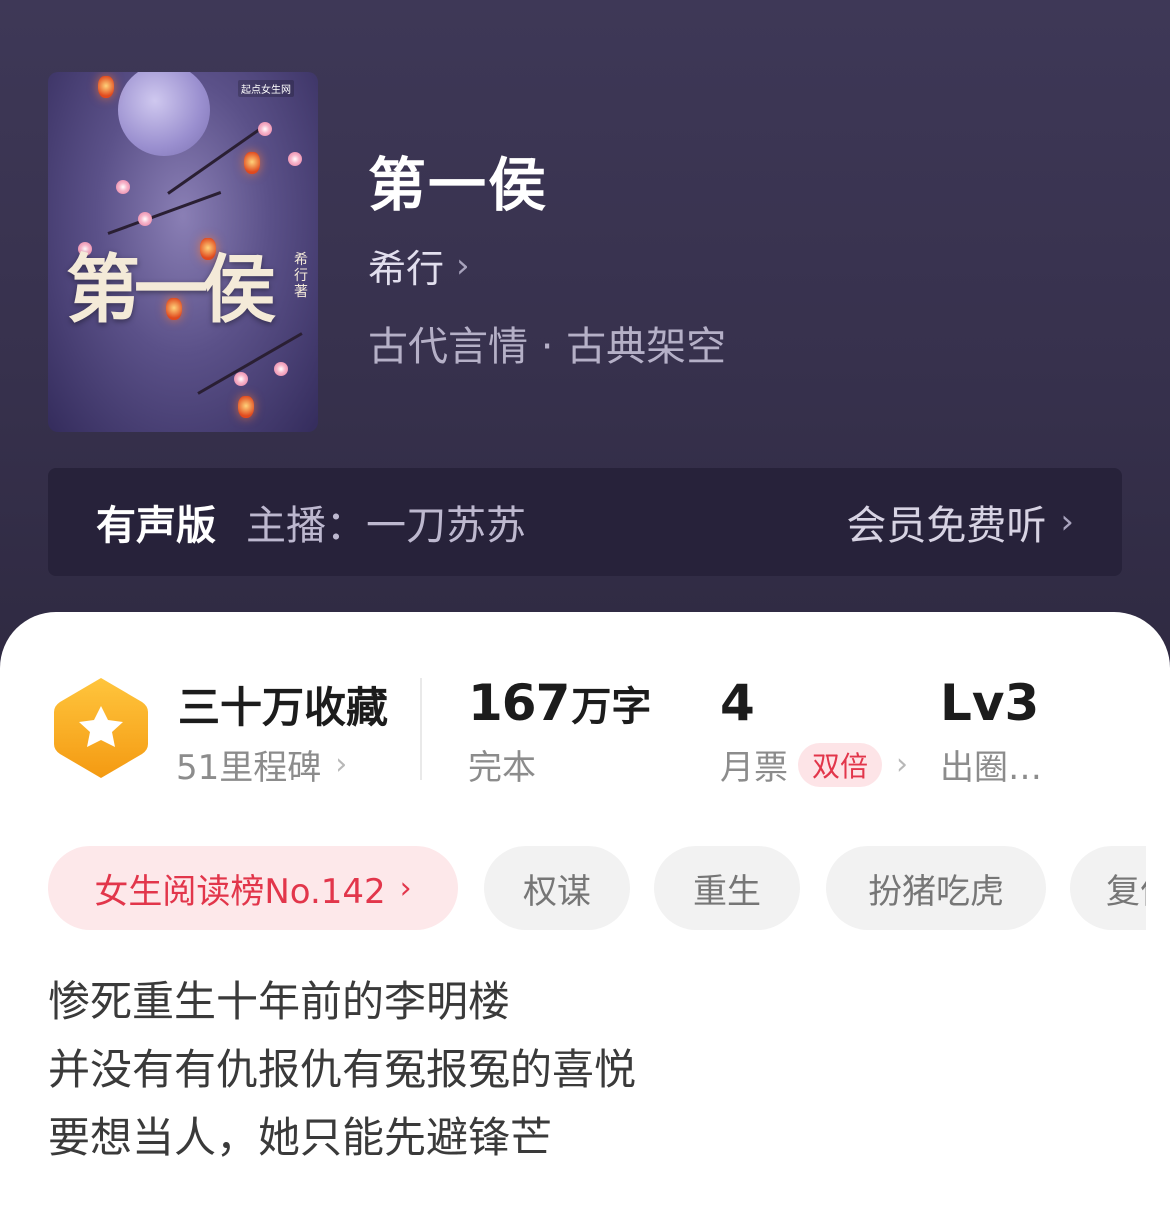 This screenshot has height=1212, width=1170. What do you see at coordinates (301, 276) in the screenshot?
I see `cover-author-art: 希行著` at bounding box center [301, 276].